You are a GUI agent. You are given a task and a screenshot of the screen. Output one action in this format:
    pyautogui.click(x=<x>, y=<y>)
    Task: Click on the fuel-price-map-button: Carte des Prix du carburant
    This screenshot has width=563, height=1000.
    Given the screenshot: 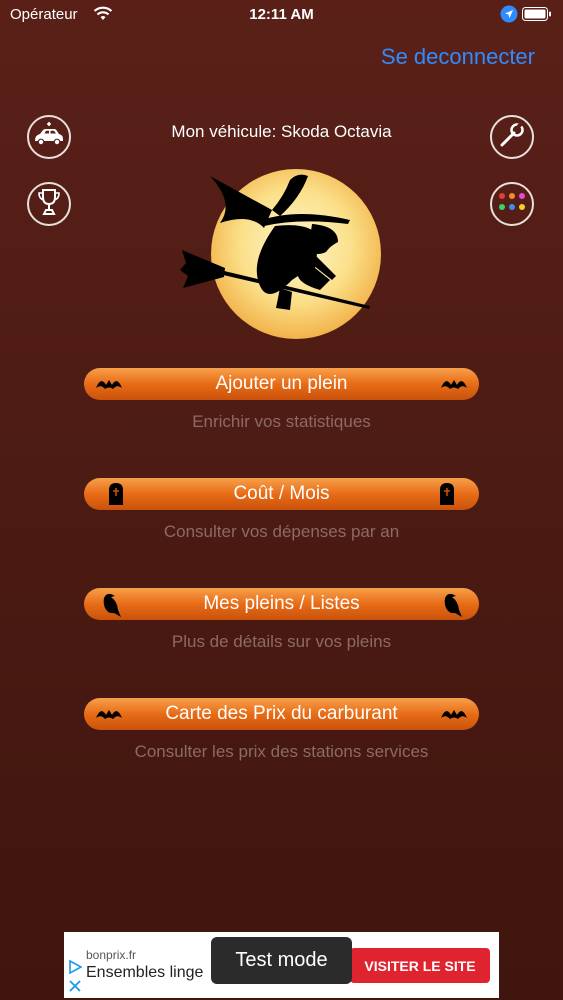 What is the action you would take?
    pyautogui.click(x=281, y=714)
    